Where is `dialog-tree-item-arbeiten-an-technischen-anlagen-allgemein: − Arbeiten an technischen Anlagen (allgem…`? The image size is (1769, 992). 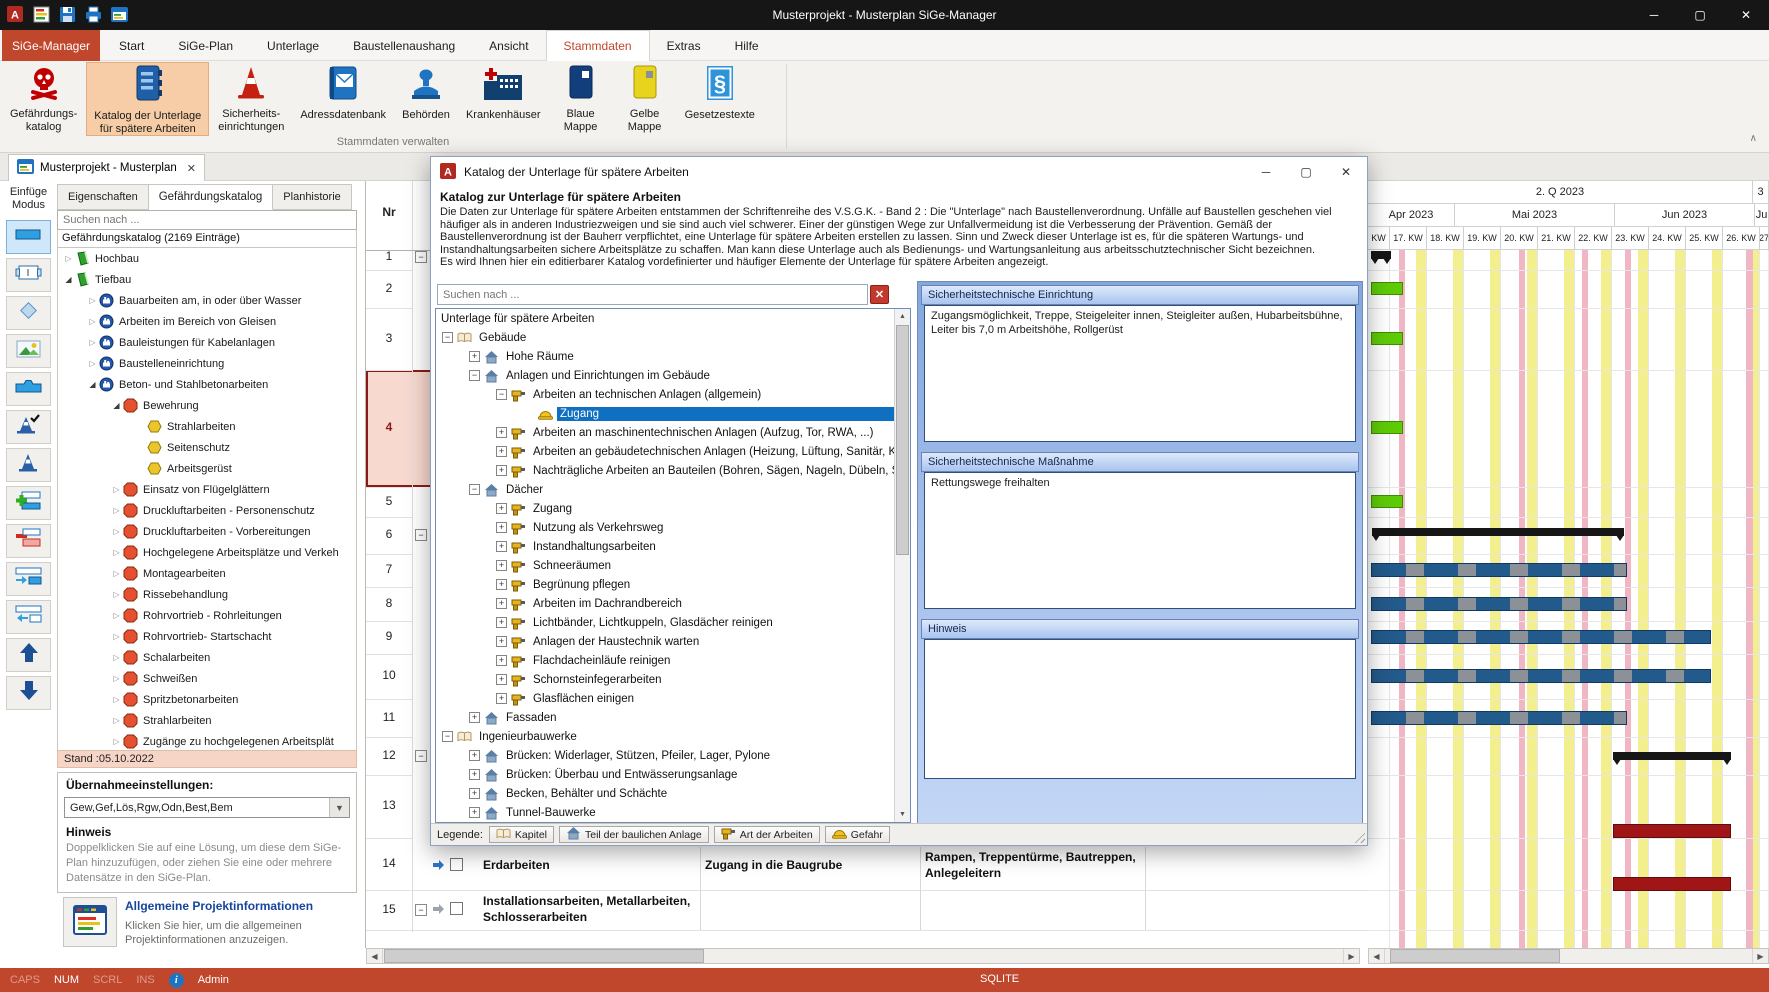
dialog-tree-item-arbeiten-an-technischen-anlagen-allgemein: − Arbeiten an technischen Anlagen (allgem… is located at coordinates (665, 394).